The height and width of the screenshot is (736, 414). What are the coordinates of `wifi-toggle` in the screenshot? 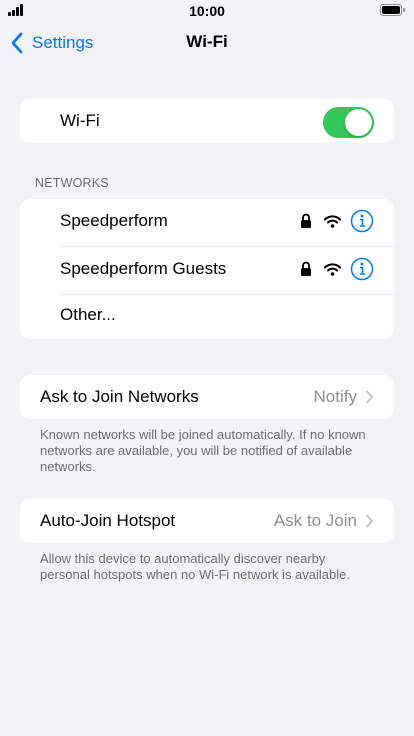 It's located at (348, 122).